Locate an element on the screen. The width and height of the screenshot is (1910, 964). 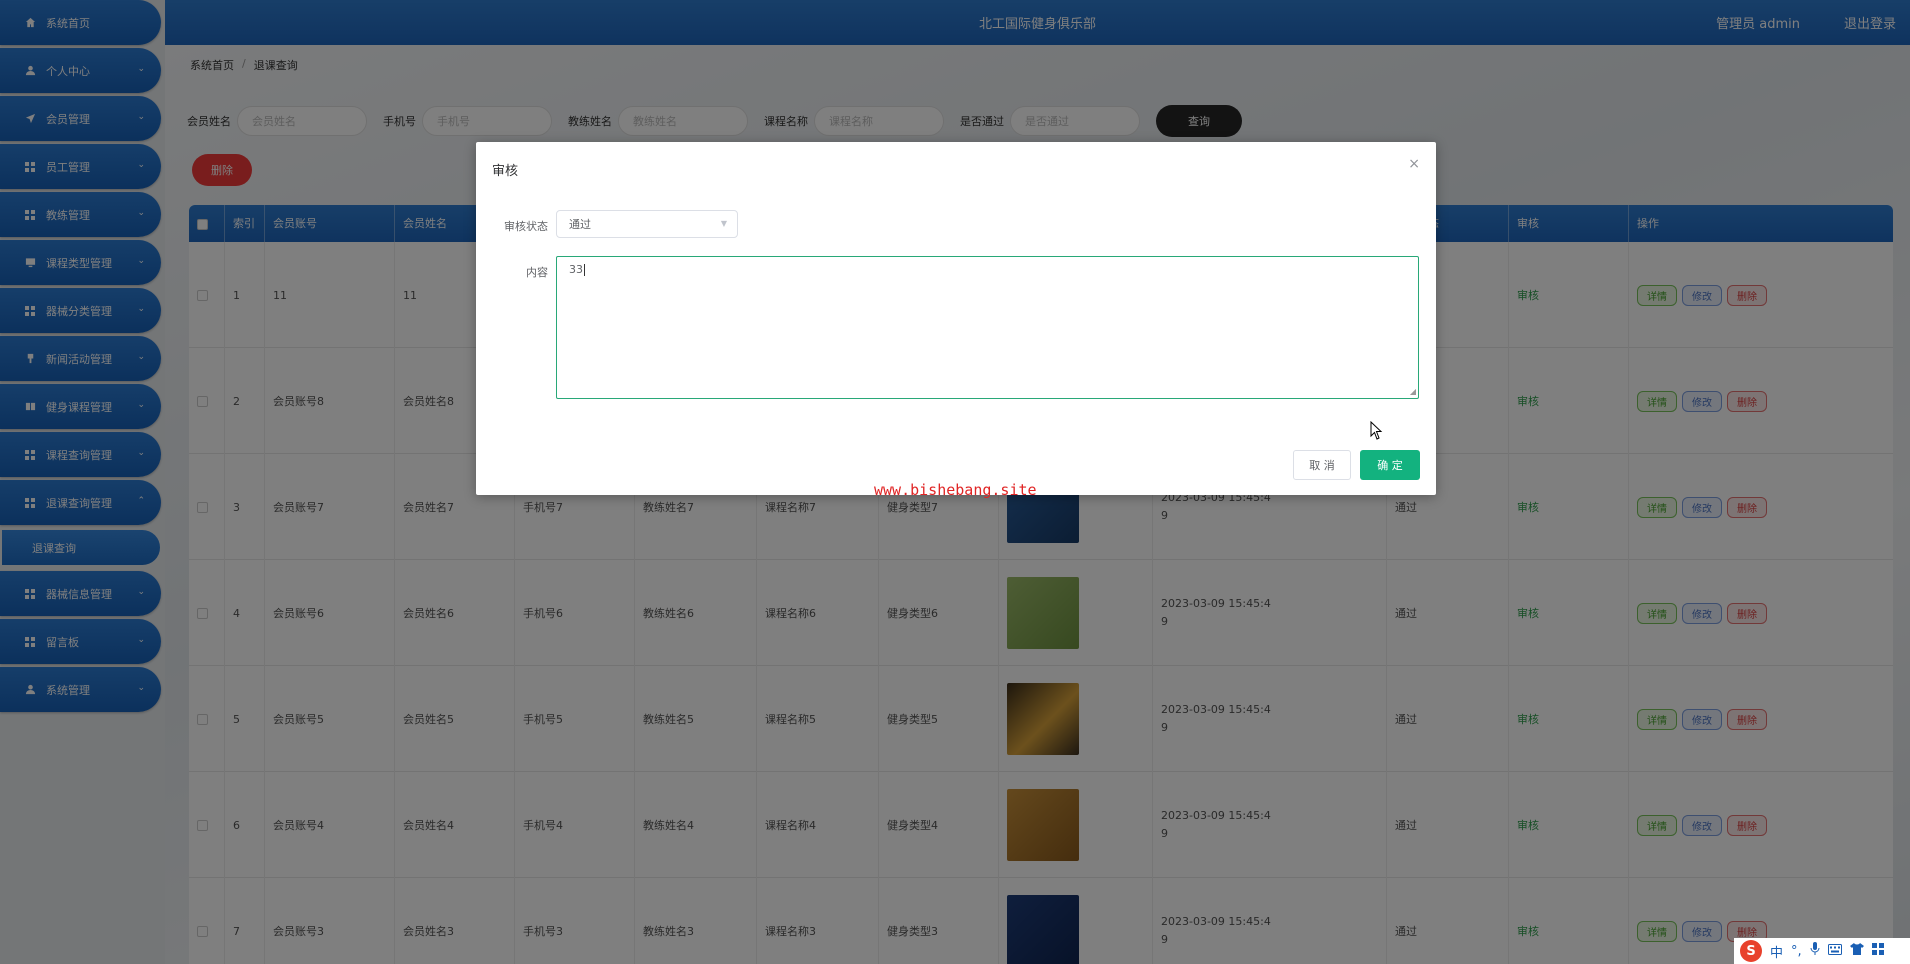
watermark-text: www.bishebang.site is located at coordinates (955, 490).